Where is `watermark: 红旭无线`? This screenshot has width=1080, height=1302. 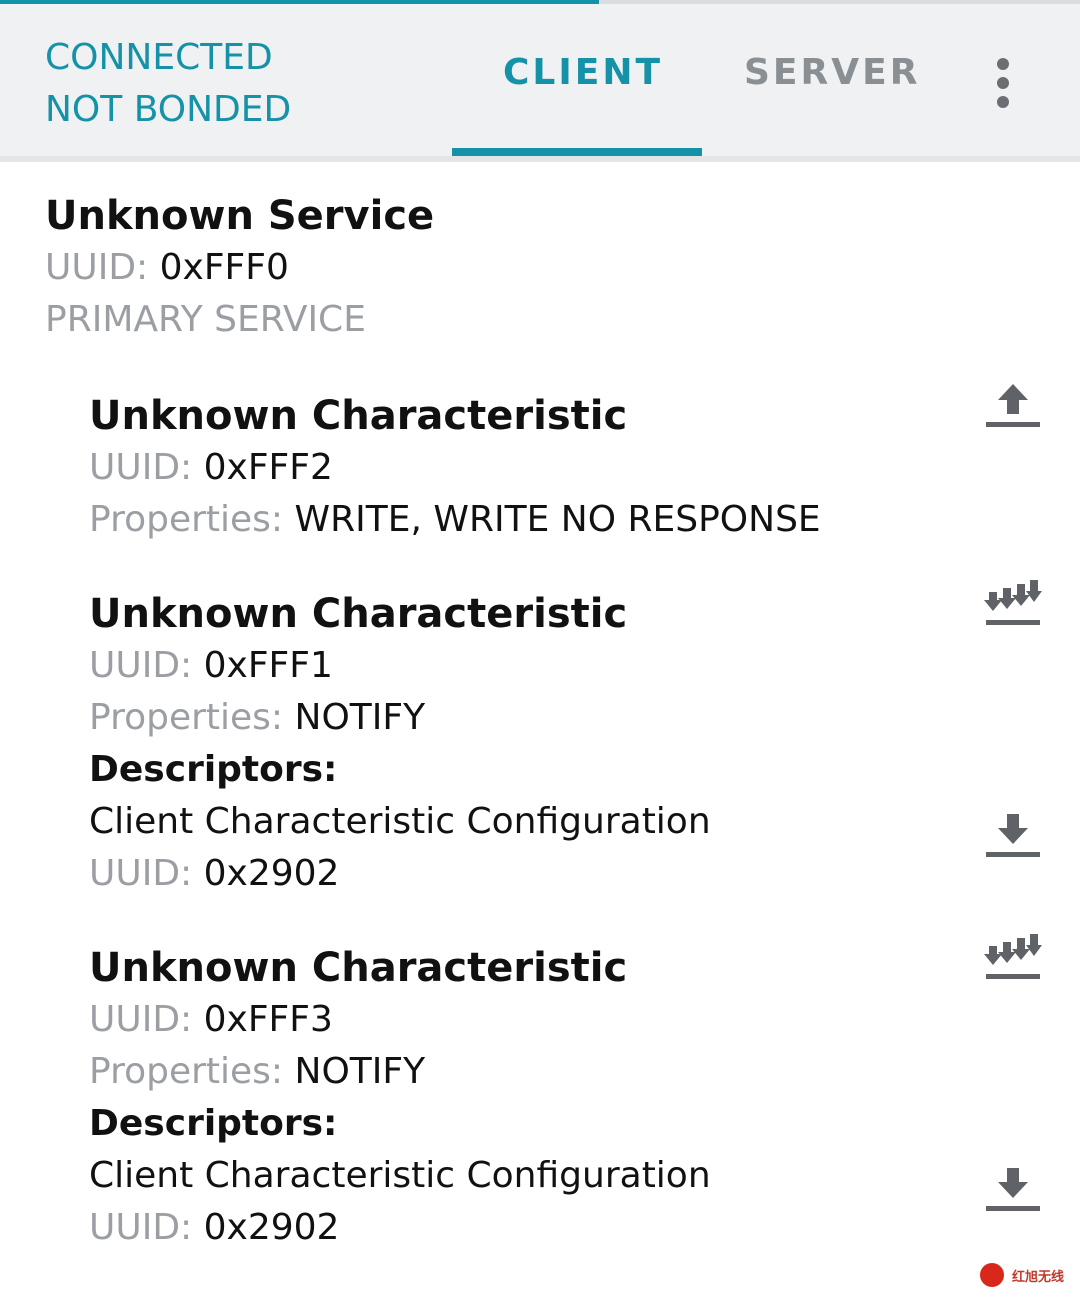 watermark: 红旭无线 is located at coordinates (1023, 1275).